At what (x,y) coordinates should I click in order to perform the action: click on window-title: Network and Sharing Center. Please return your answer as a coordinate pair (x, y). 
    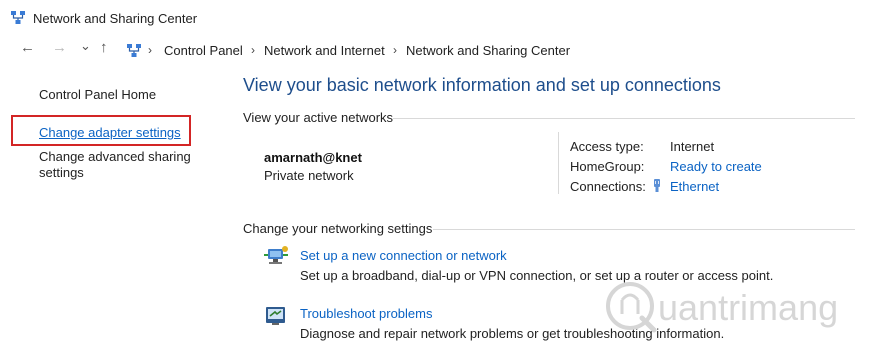
    Looking at the image, I should click on (115, 18).